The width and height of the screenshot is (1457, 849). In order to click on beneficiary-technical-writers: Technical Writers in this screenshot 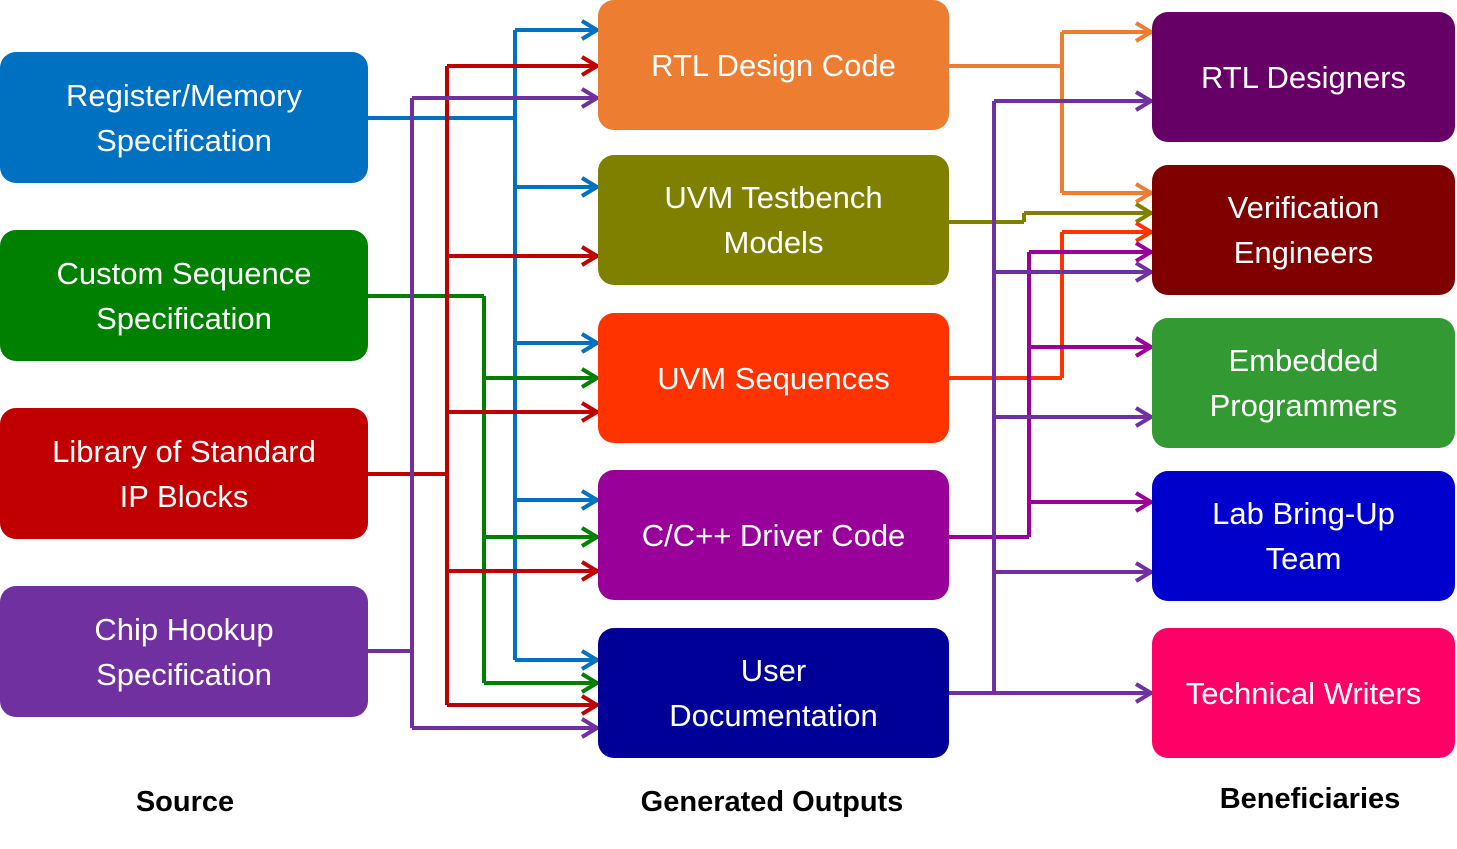, I will do `click(1303, 693)`.